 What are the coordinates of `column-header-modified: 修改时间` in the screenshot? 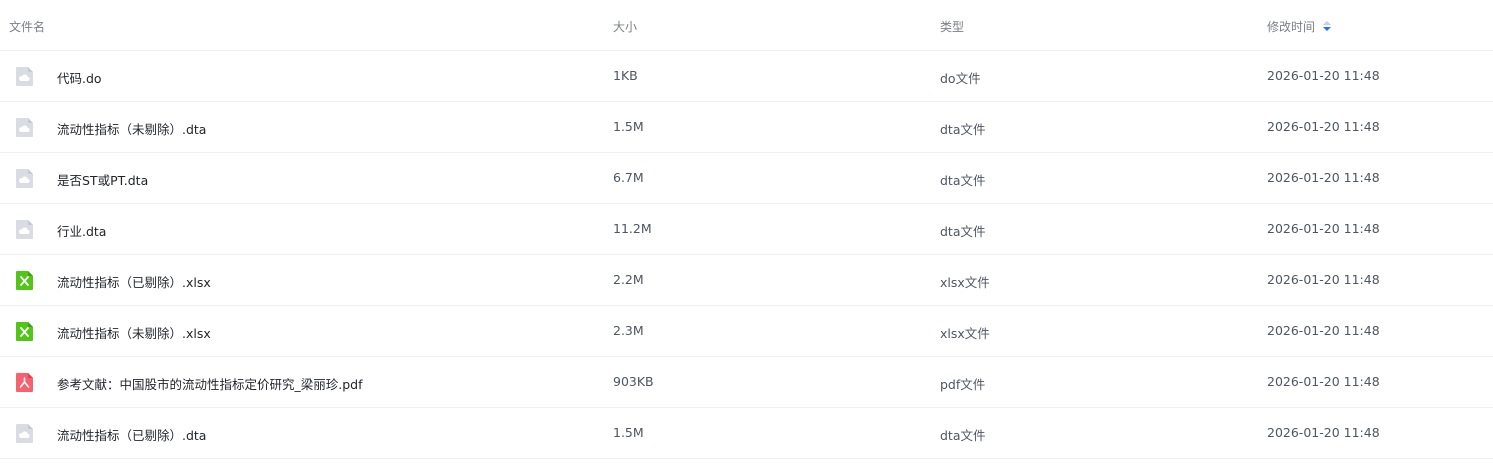 It's located at (1299, 26).